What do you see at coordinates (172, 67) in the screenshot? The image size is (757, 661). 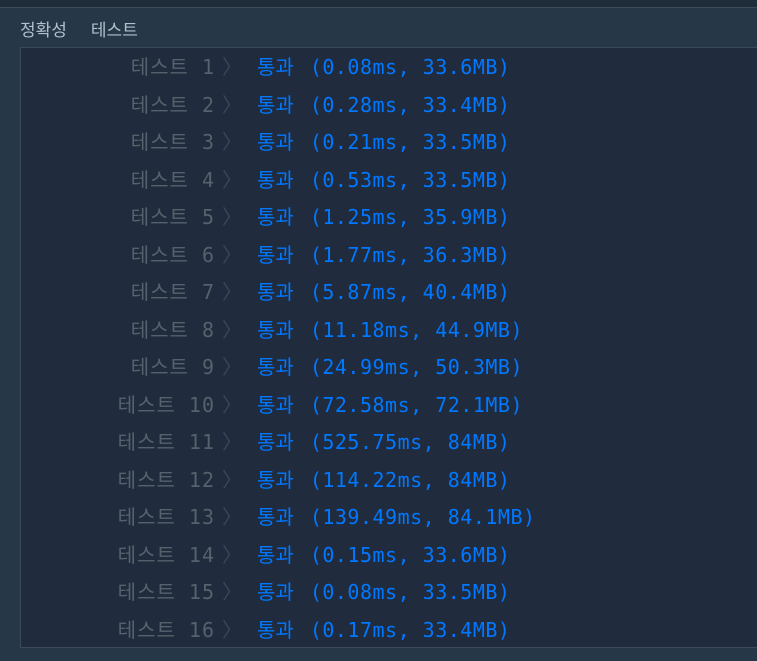 I see `test-label: 테스트 1` at bounding box center [172, 67].